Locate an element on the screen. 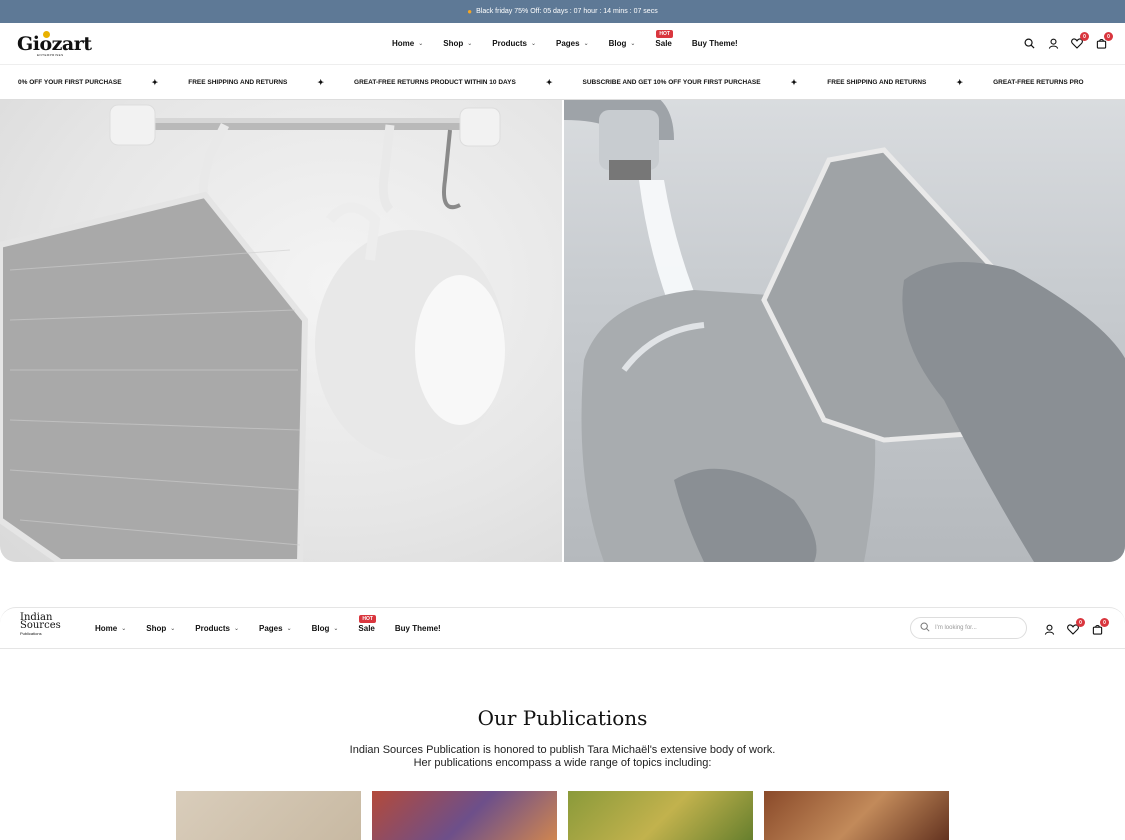 Image resolution: width=1125 pixels, height=840 pixels. marquee-item: GREAT-FREE RETURNS PRO is located at coordinates (1038, 82).